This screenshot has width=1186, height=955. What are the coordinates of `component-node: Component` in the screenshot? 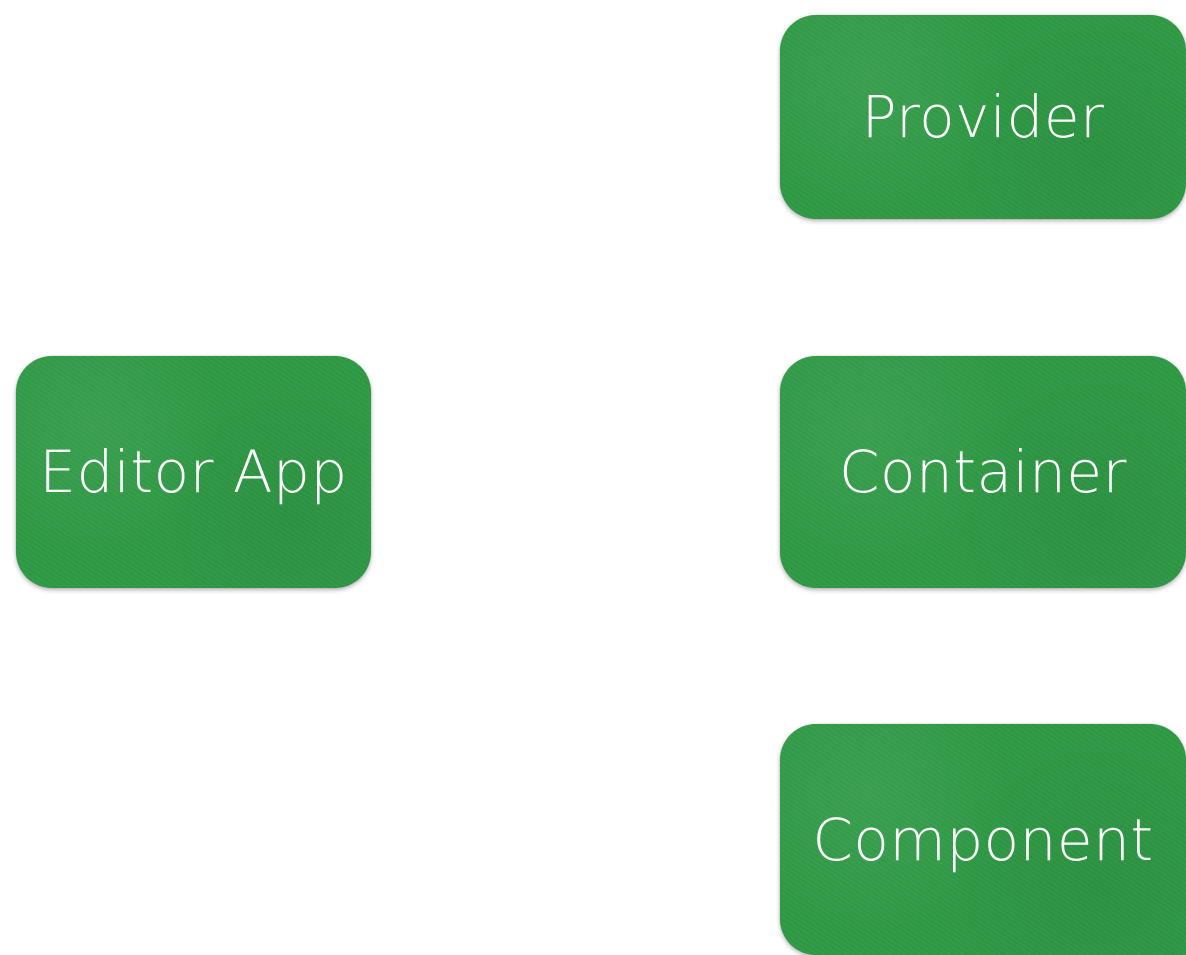 It's located at (983, 839).